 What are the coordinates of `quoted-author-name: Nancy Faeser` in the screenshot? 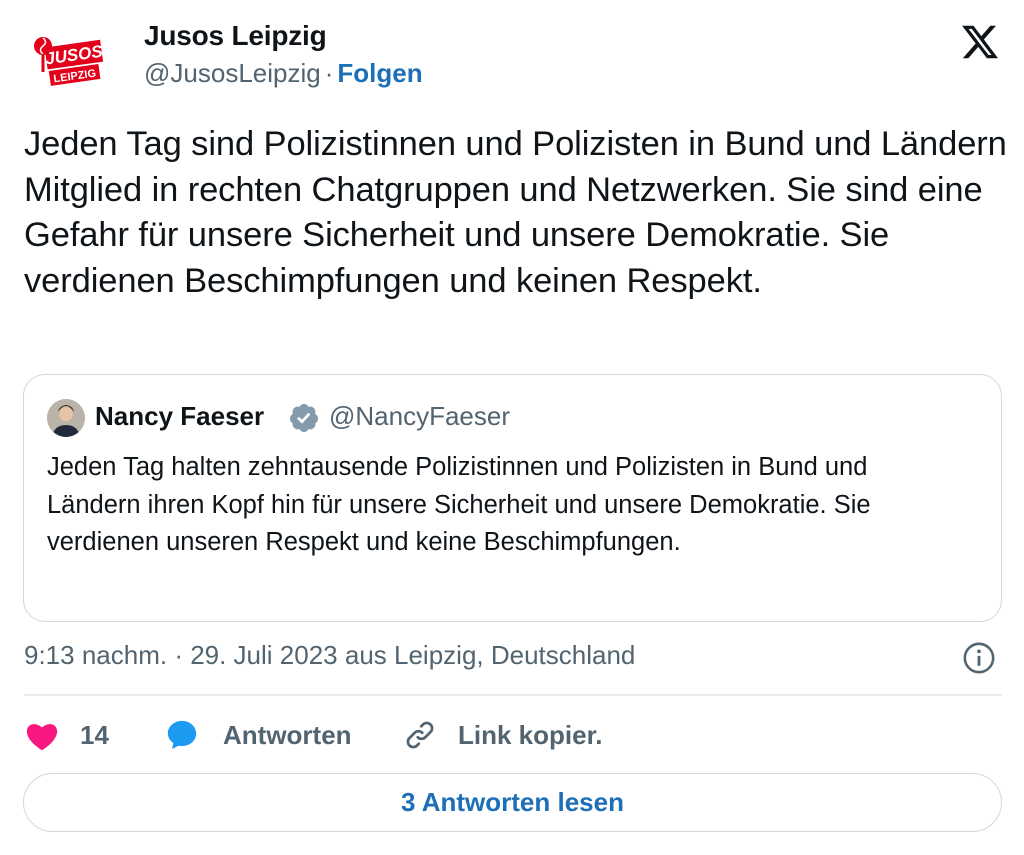 It's located at (179, 416).